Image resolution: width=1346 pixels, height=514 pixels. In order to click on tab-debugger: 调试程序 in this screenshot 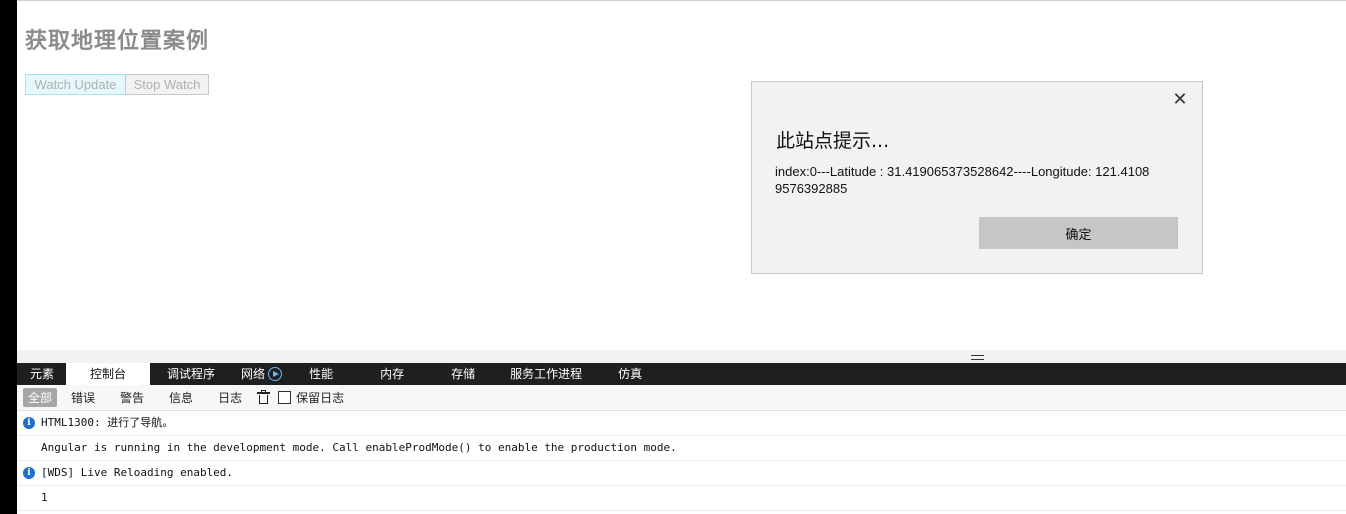, I will do `click(189, 374)`.